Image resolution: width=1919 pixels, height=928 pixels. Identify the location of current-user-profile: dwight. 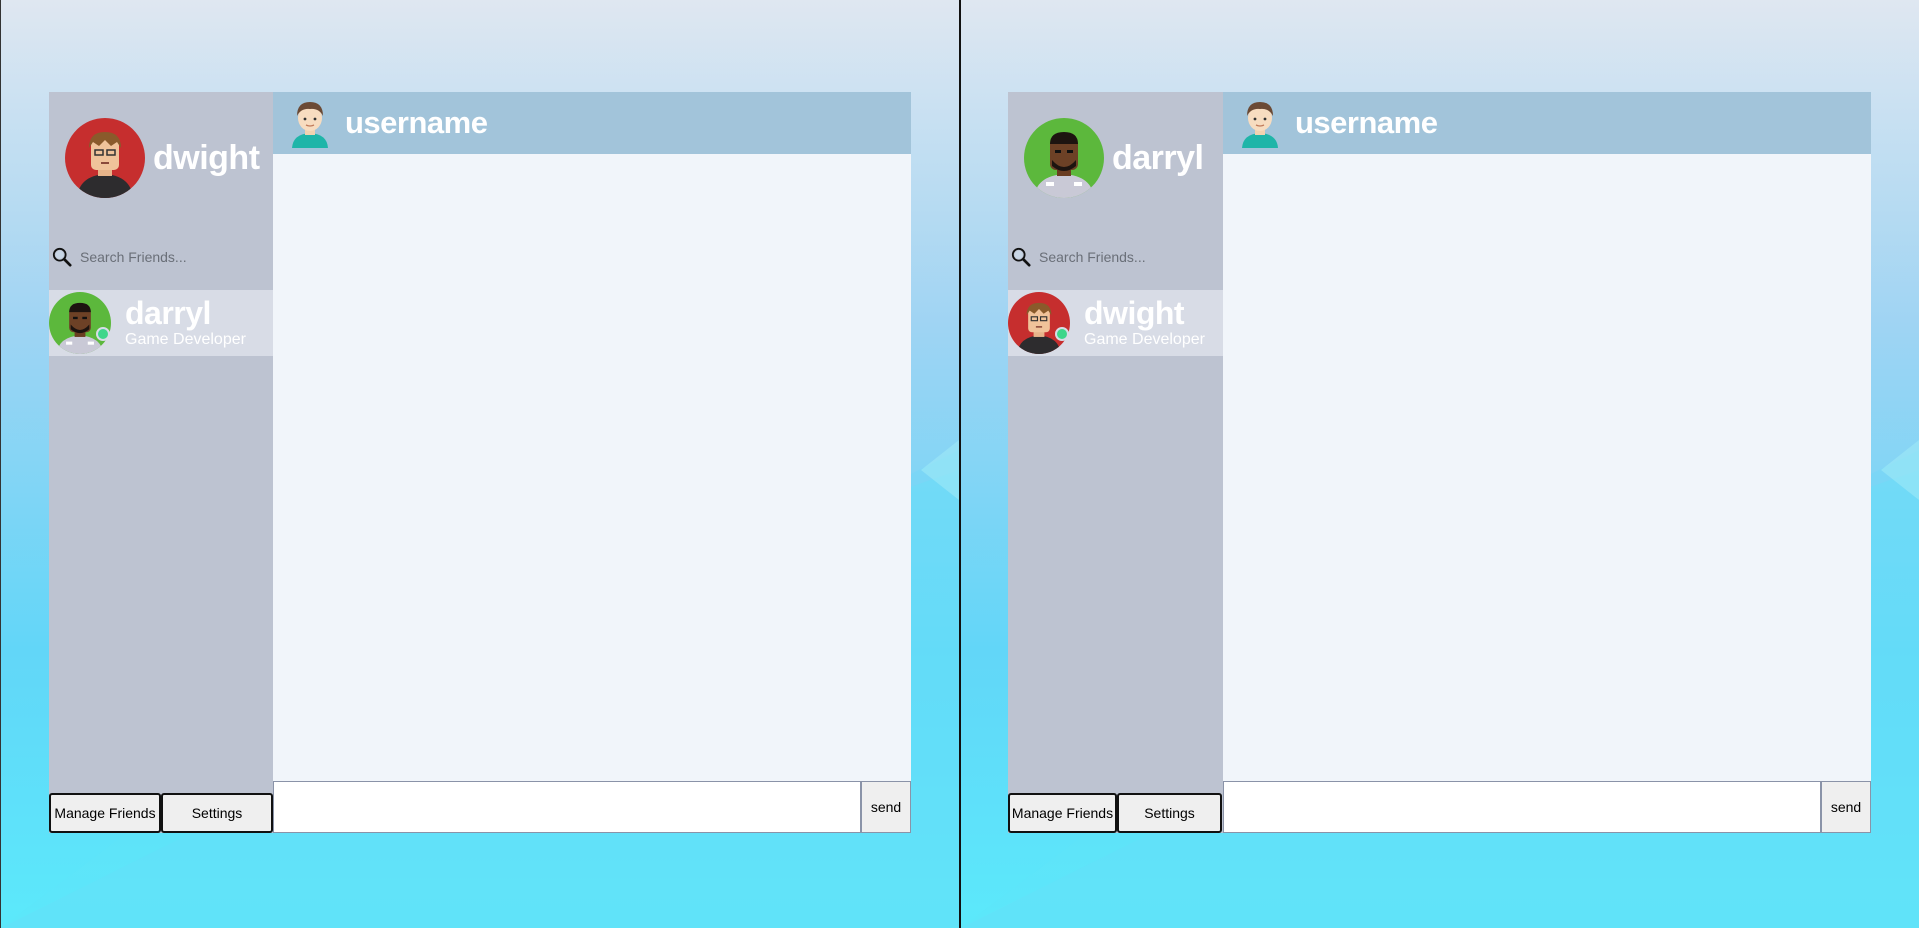
(162, 158).